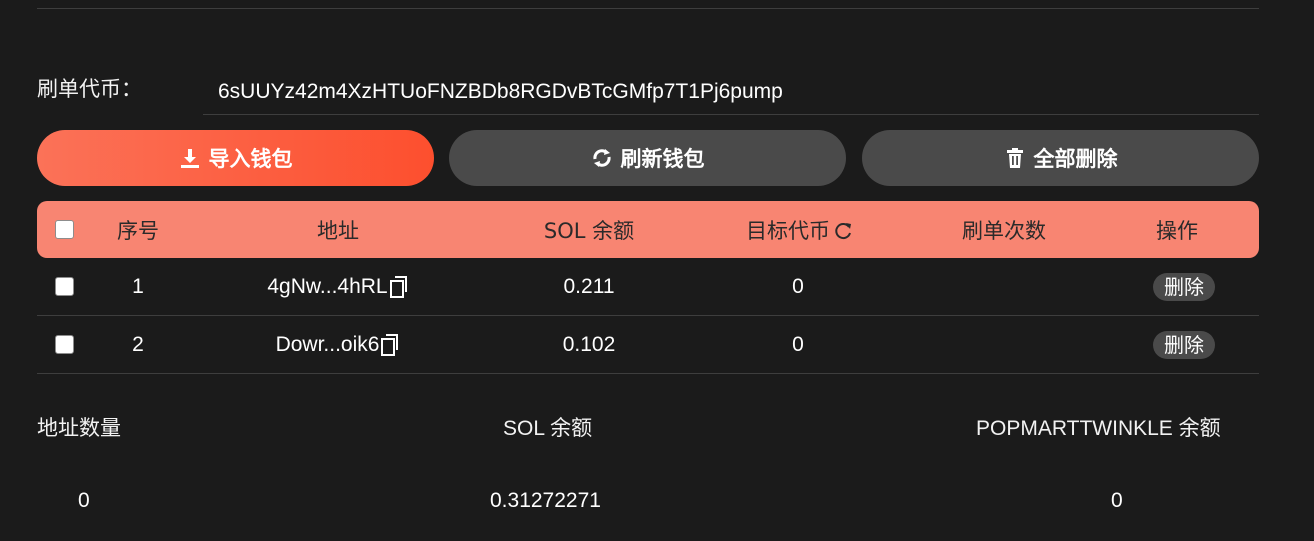 The image size is (1314, 541). Describe the element at coordinates (545, 500) in the screenshot. I see `summary-sol-balance: 0.31272271` at that location.